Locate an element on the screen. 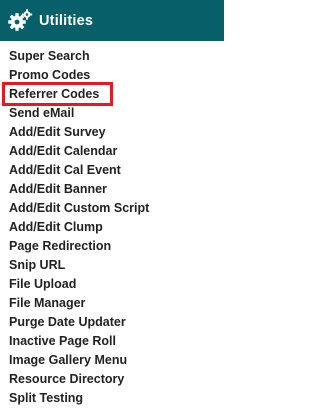  menu-item-referrer-codes: Referrer Codes is located at coordinates (112, 94).